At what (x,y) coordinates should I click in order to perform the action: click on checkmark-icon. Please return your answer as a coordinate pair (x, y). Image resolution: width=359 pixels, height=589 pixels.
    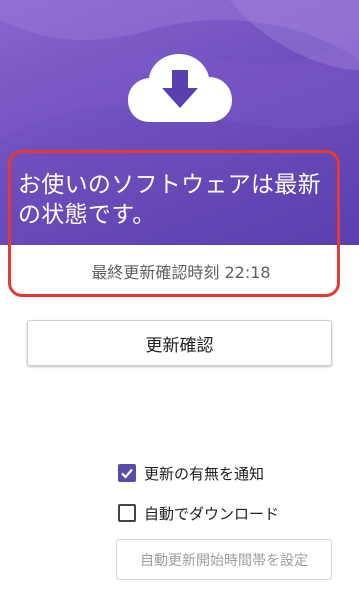
    Looking at the image, I should click on (127, 473).